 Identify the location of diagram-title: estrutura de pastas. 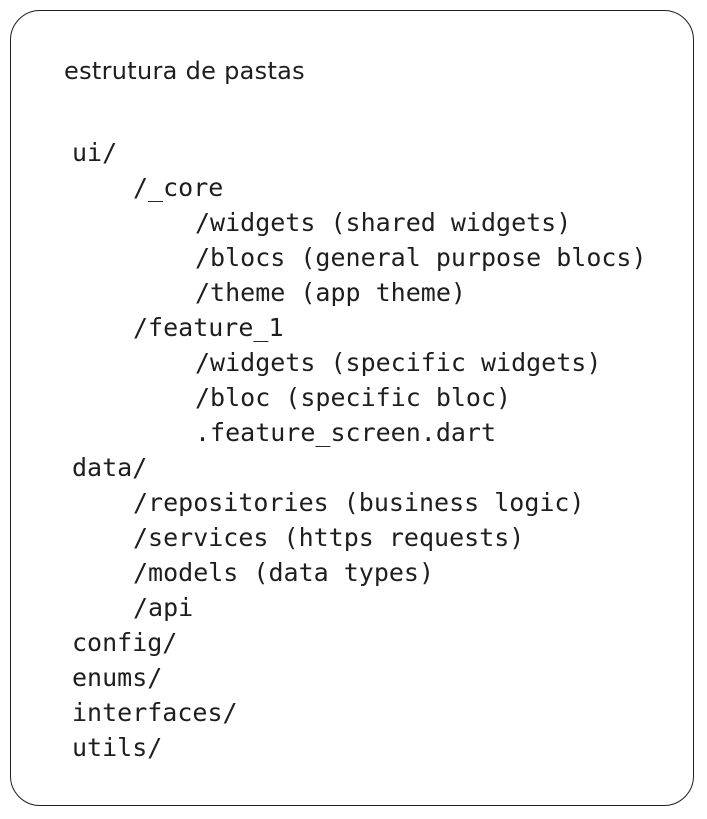
(184, 71).